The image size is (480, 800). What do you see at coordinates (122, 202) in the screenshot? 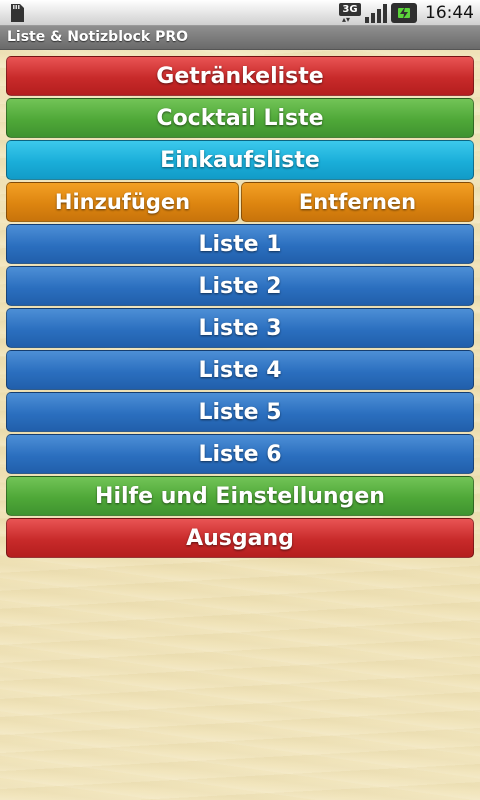
I see `hinzufuegen-button: Hinzufügen` at bounding box center [122, 202].